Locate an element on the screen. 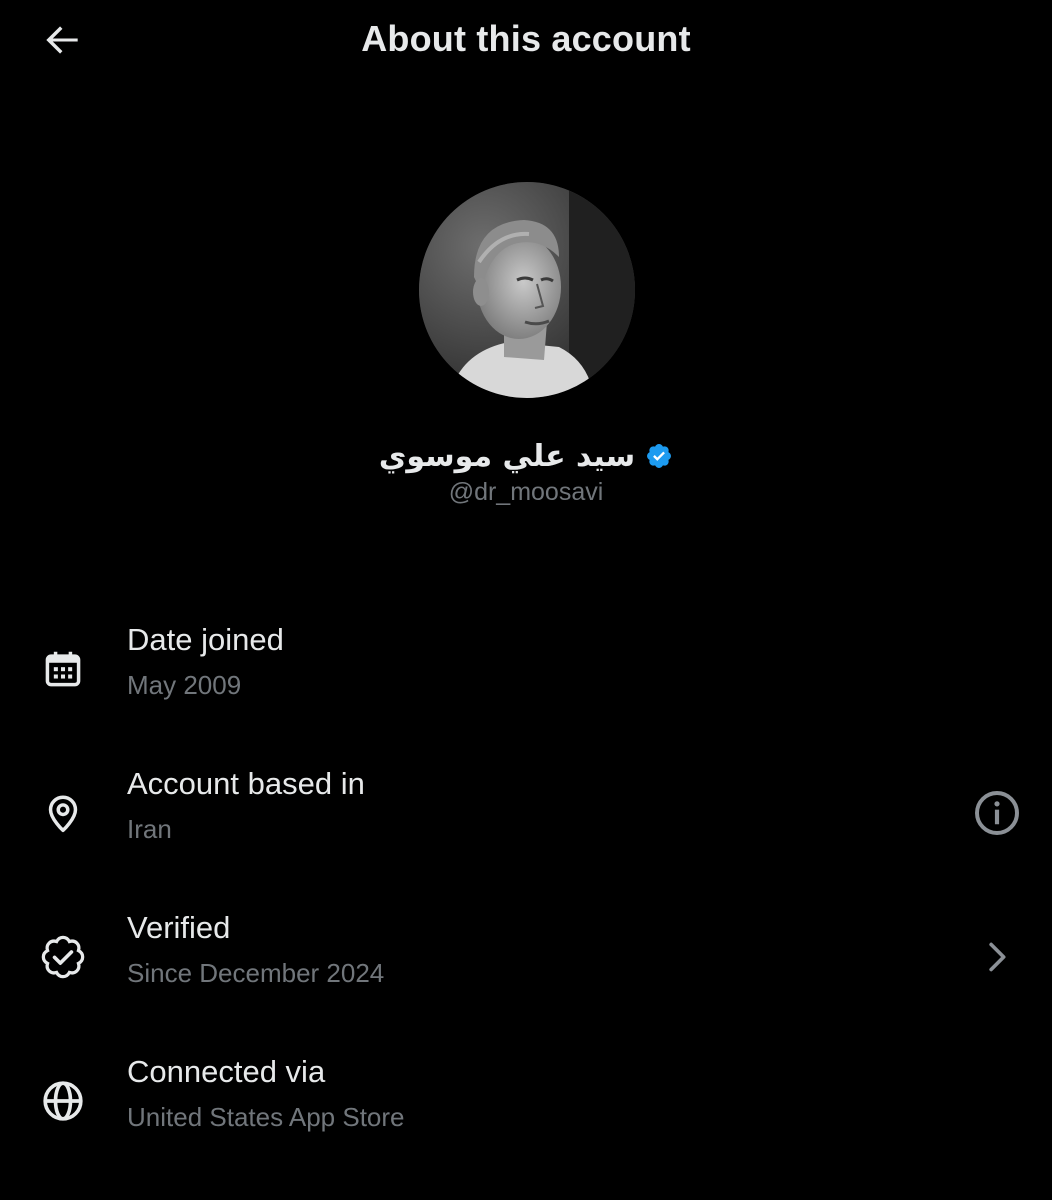  globe-icon is located at coordinates (63, 1101).